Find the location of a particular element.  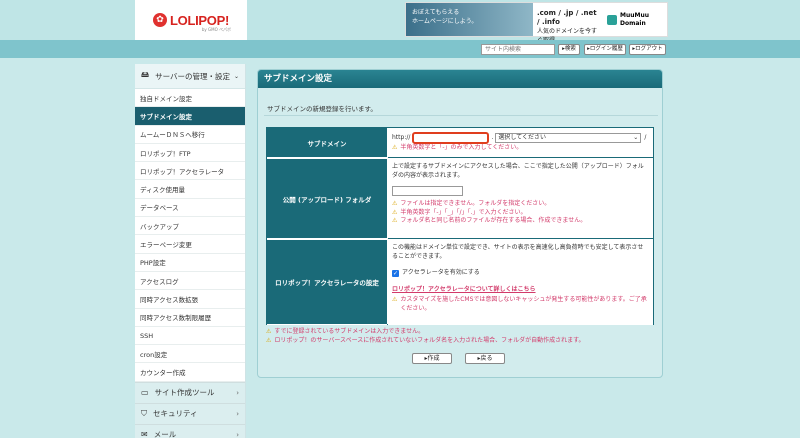

create-button: ▸作成 is located at coordinates (432, 358).